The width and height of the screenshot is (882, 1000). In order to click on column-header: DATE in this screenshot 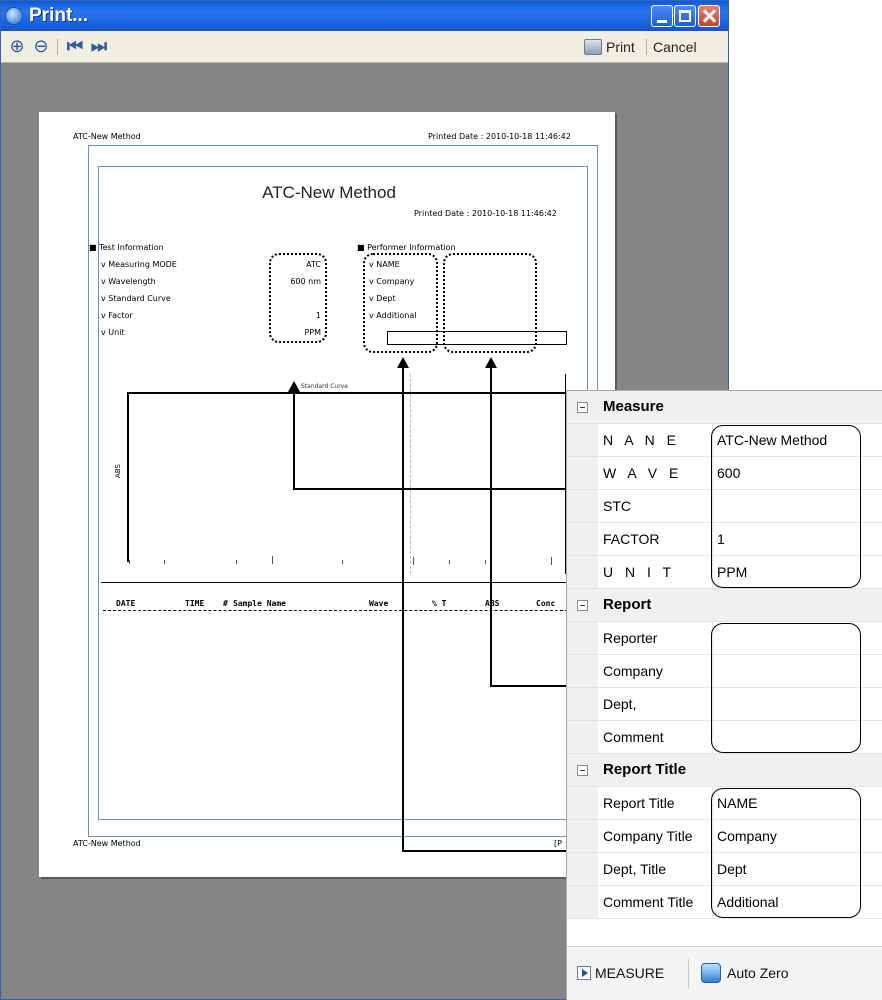, I will do `click(126, 603)`.